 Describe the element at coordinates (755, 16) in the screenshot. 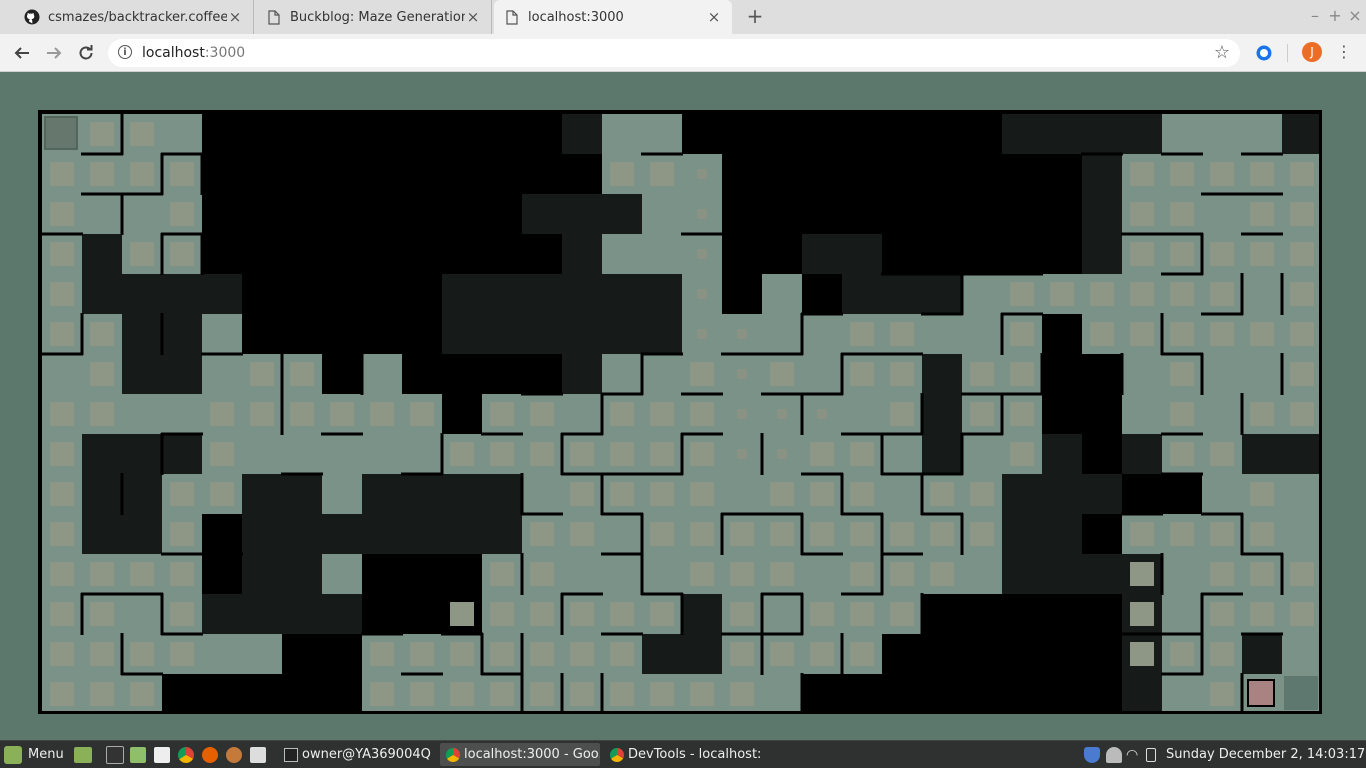

I see `new-tab-button: +` at that location.